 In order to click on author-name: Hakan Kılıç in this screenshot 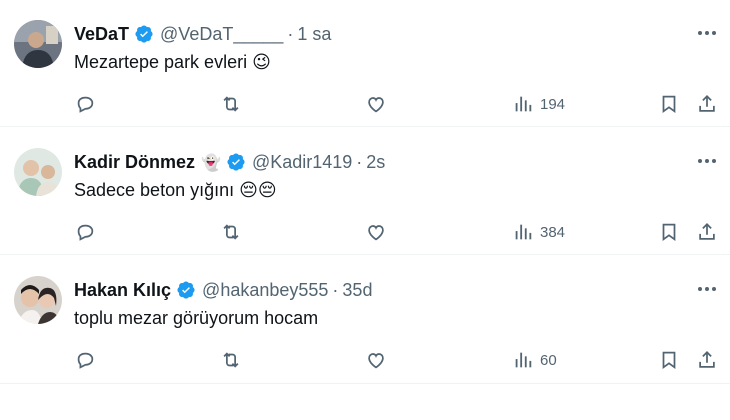, I will do `click(122, 290)`.